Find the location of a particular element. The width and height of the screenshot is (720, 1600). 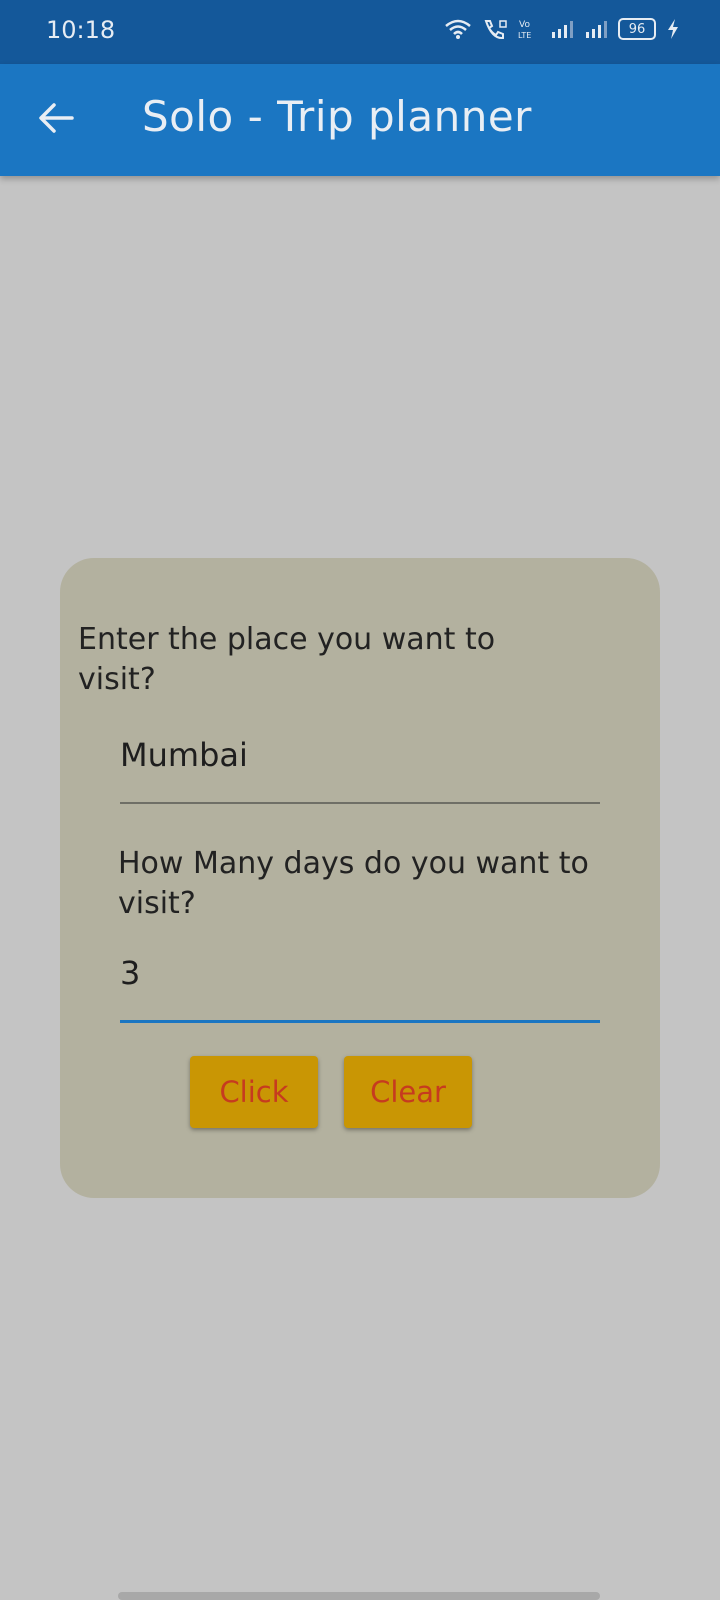

place-field is located at coordinates (360, 768).